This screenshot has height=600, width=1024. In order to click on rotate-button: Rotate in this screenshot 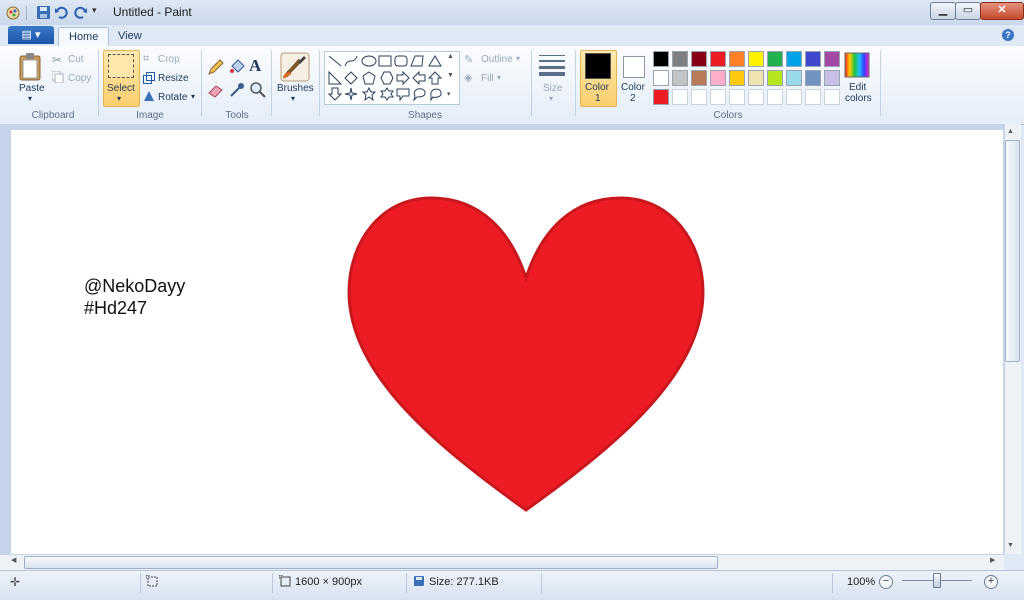, I will do `click(172, 97)`.